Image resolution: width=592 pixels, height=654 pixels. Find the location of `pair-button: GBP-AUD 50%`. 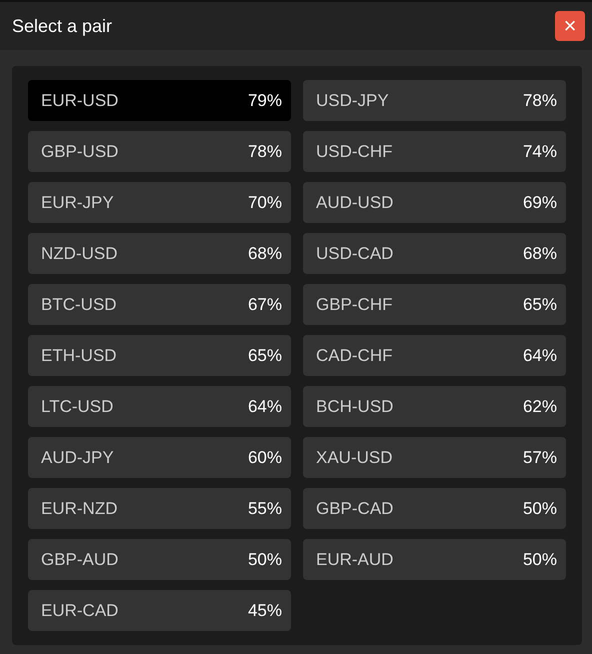

pair-button: GBP-AUD 50% is located at coordinates (159, 559).